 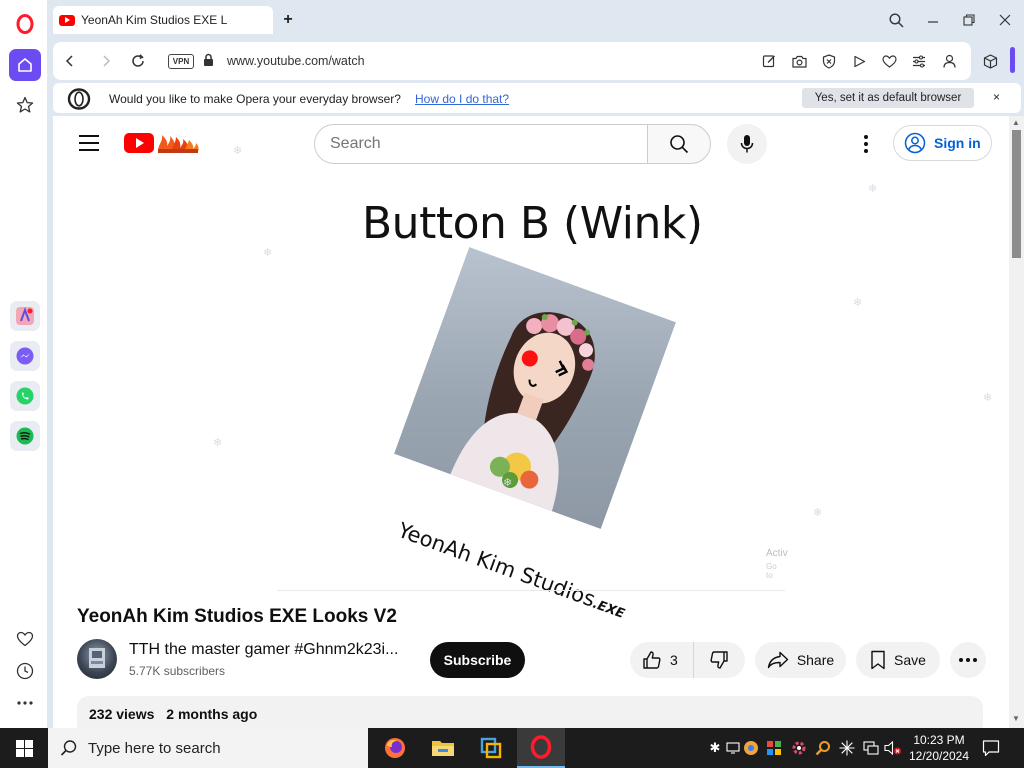 What do you see at coordinates (800, 660) in the screenshot?
I see `share-button: Share` at bounding box center [800, 660].